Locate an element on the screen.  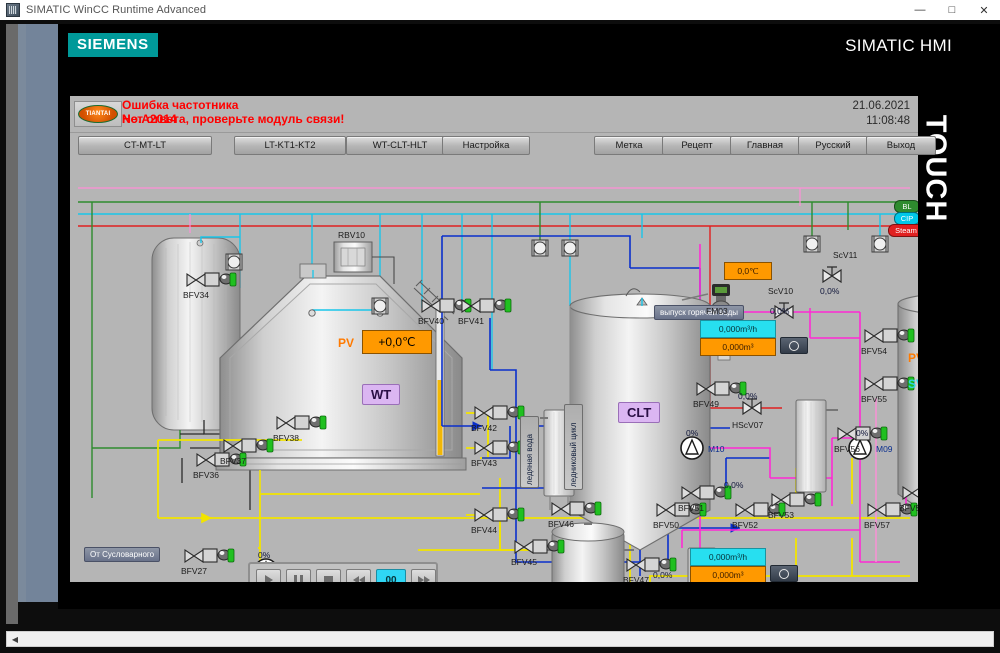
valve-label-bfv49: BFV49 is located at coordinates (706, 404).